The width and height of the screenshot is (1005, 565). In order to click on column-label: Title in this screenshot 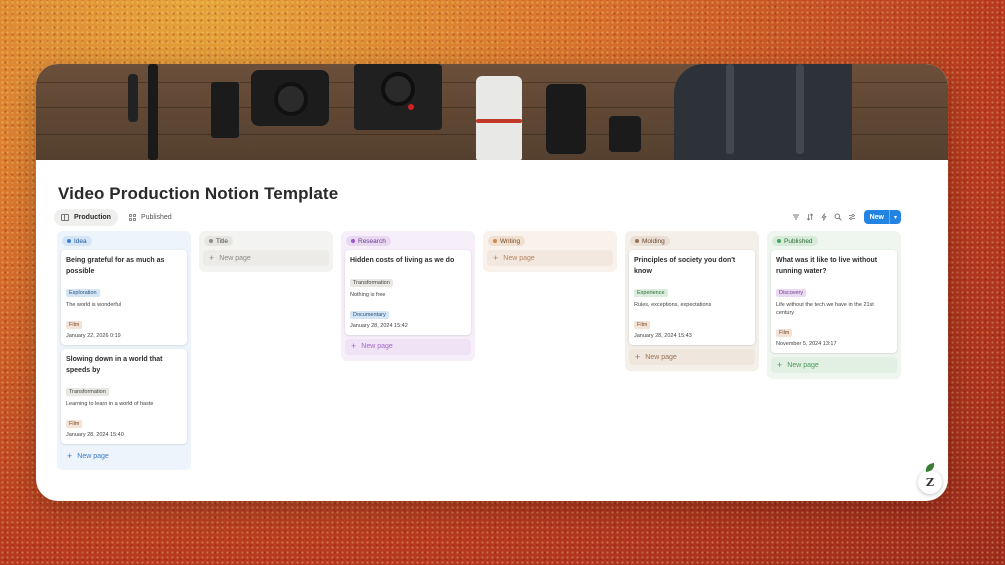, I will do `click(222, 241)`.